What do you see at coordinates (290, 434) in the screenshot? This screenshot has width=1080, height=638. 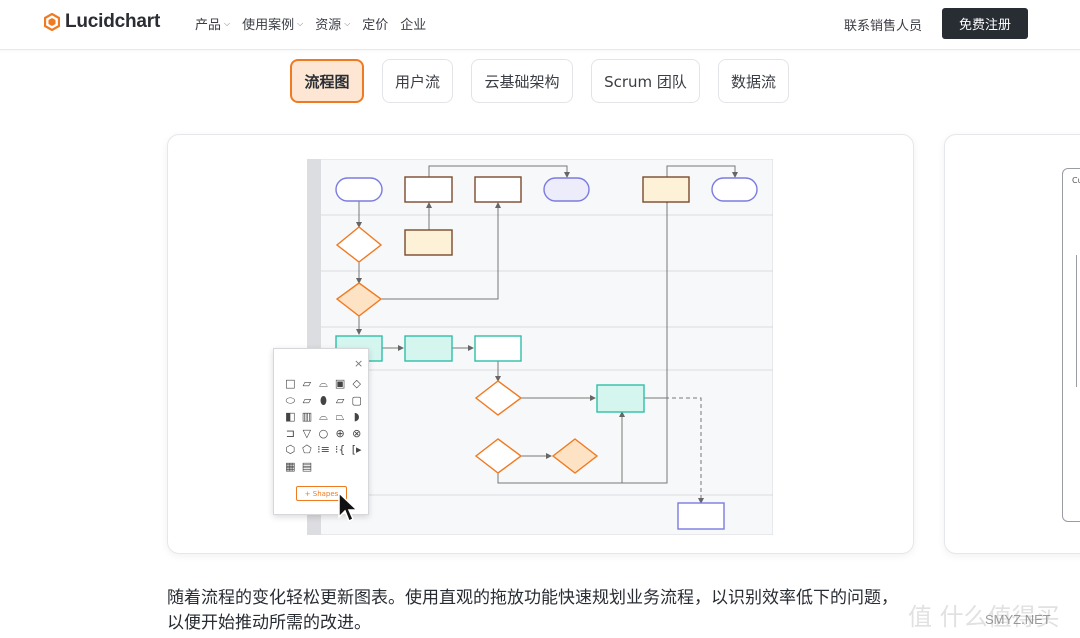 I see `shape-library-item: ⊐` at bounding box center [290, 434].